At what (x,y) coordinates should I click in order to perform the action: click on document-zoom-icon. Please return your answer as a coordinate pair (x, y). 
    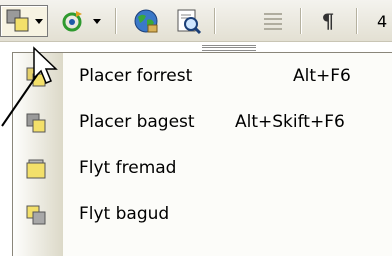
    Looking at the image, I should click on (189, 22).